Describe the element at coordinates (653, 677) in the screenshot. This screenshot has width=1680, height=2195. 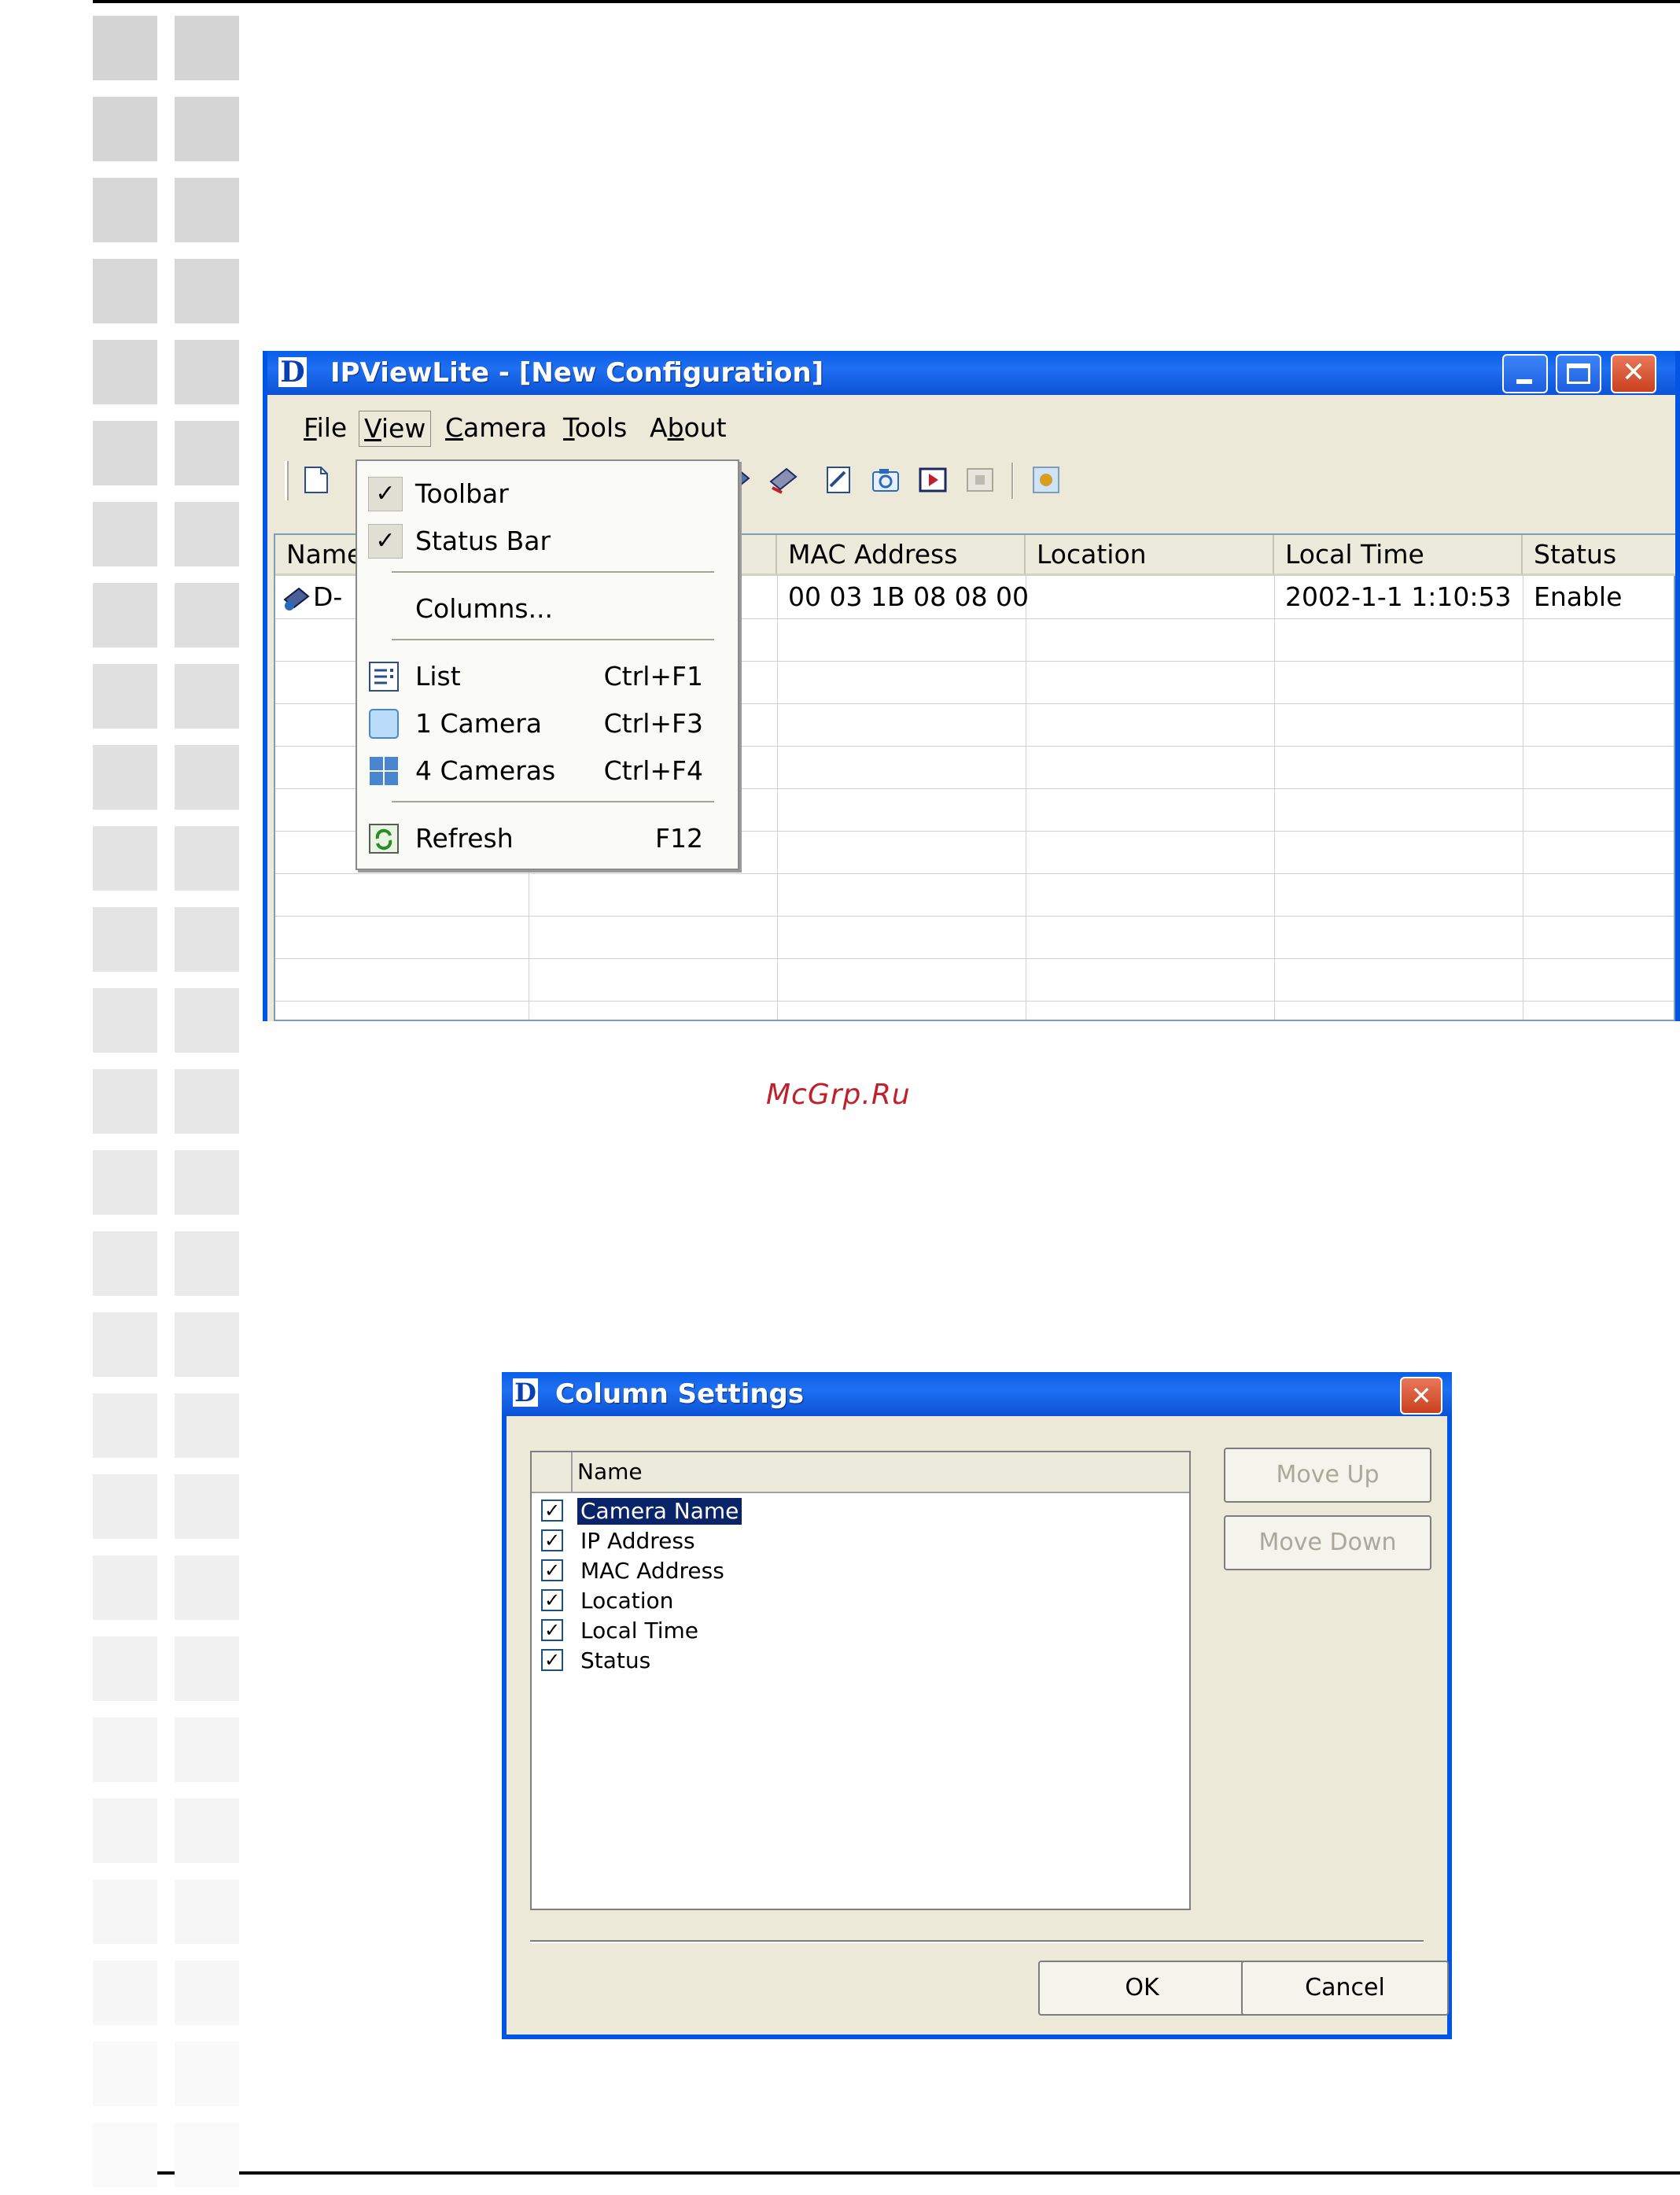
I see `menu-item-shortcut: Ctrl+F1` at that location.